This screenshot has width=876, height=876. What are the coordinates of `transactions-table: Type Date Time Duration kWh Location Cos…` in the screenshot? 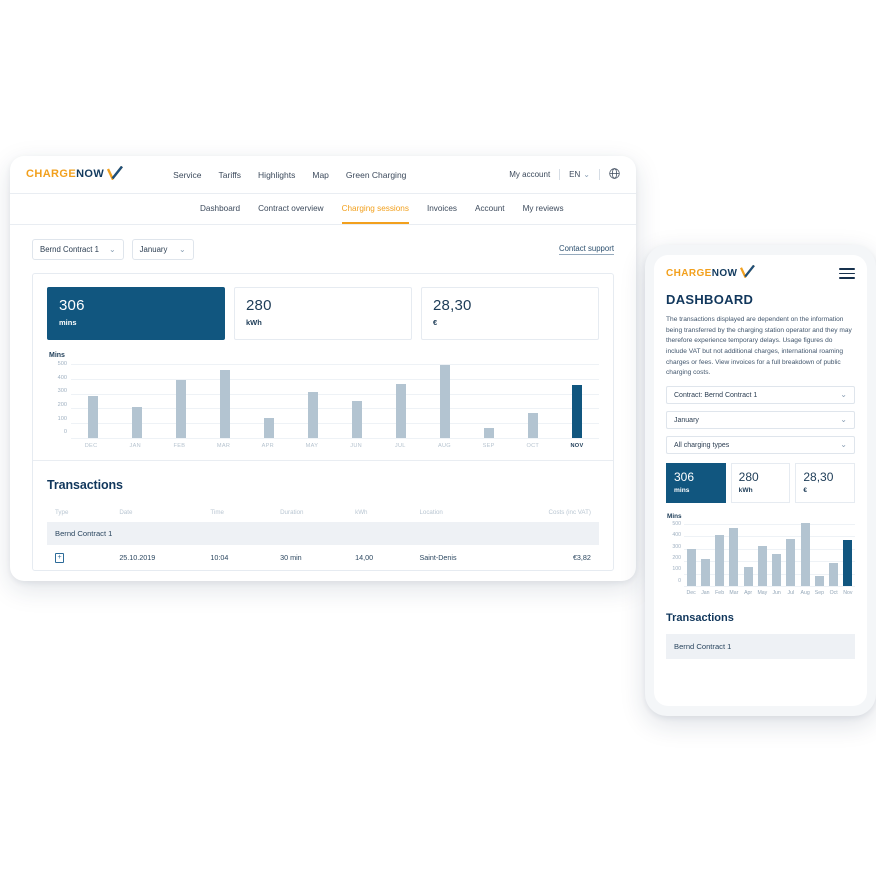 It's located at (323, 539).